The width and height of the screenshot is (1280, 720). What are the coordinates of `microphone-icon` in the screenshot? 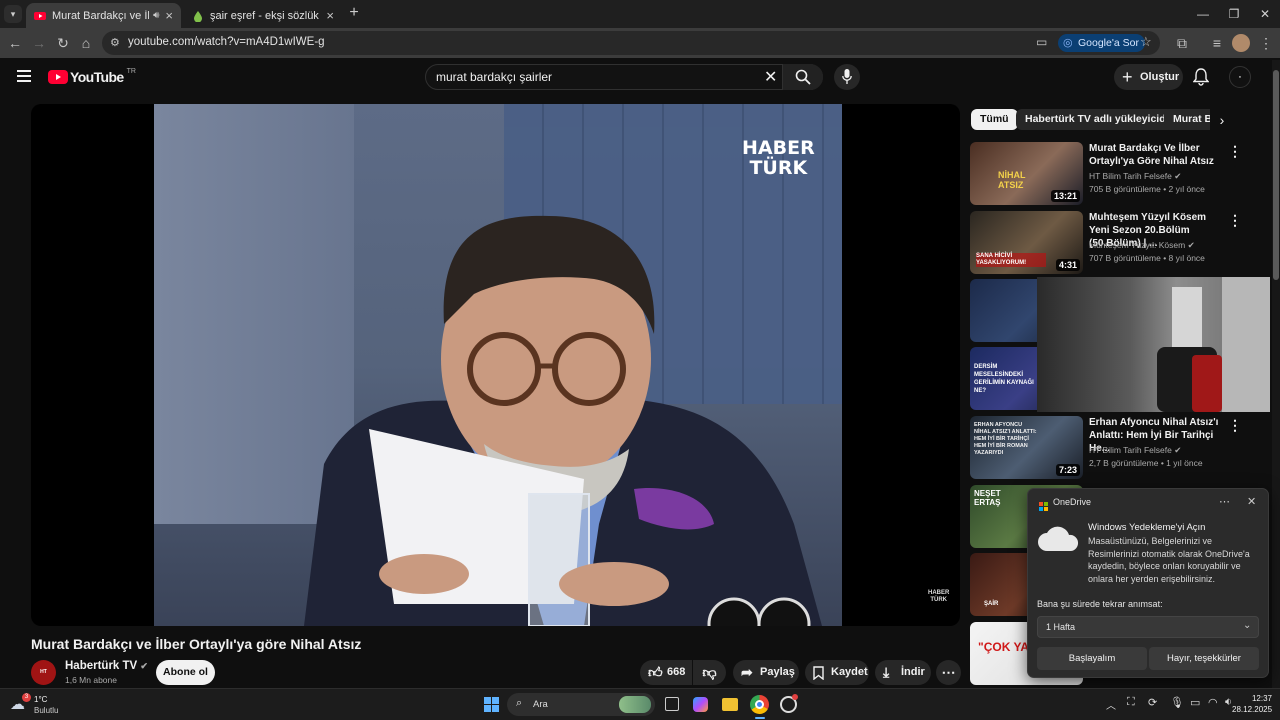 It's located at (847, 76).